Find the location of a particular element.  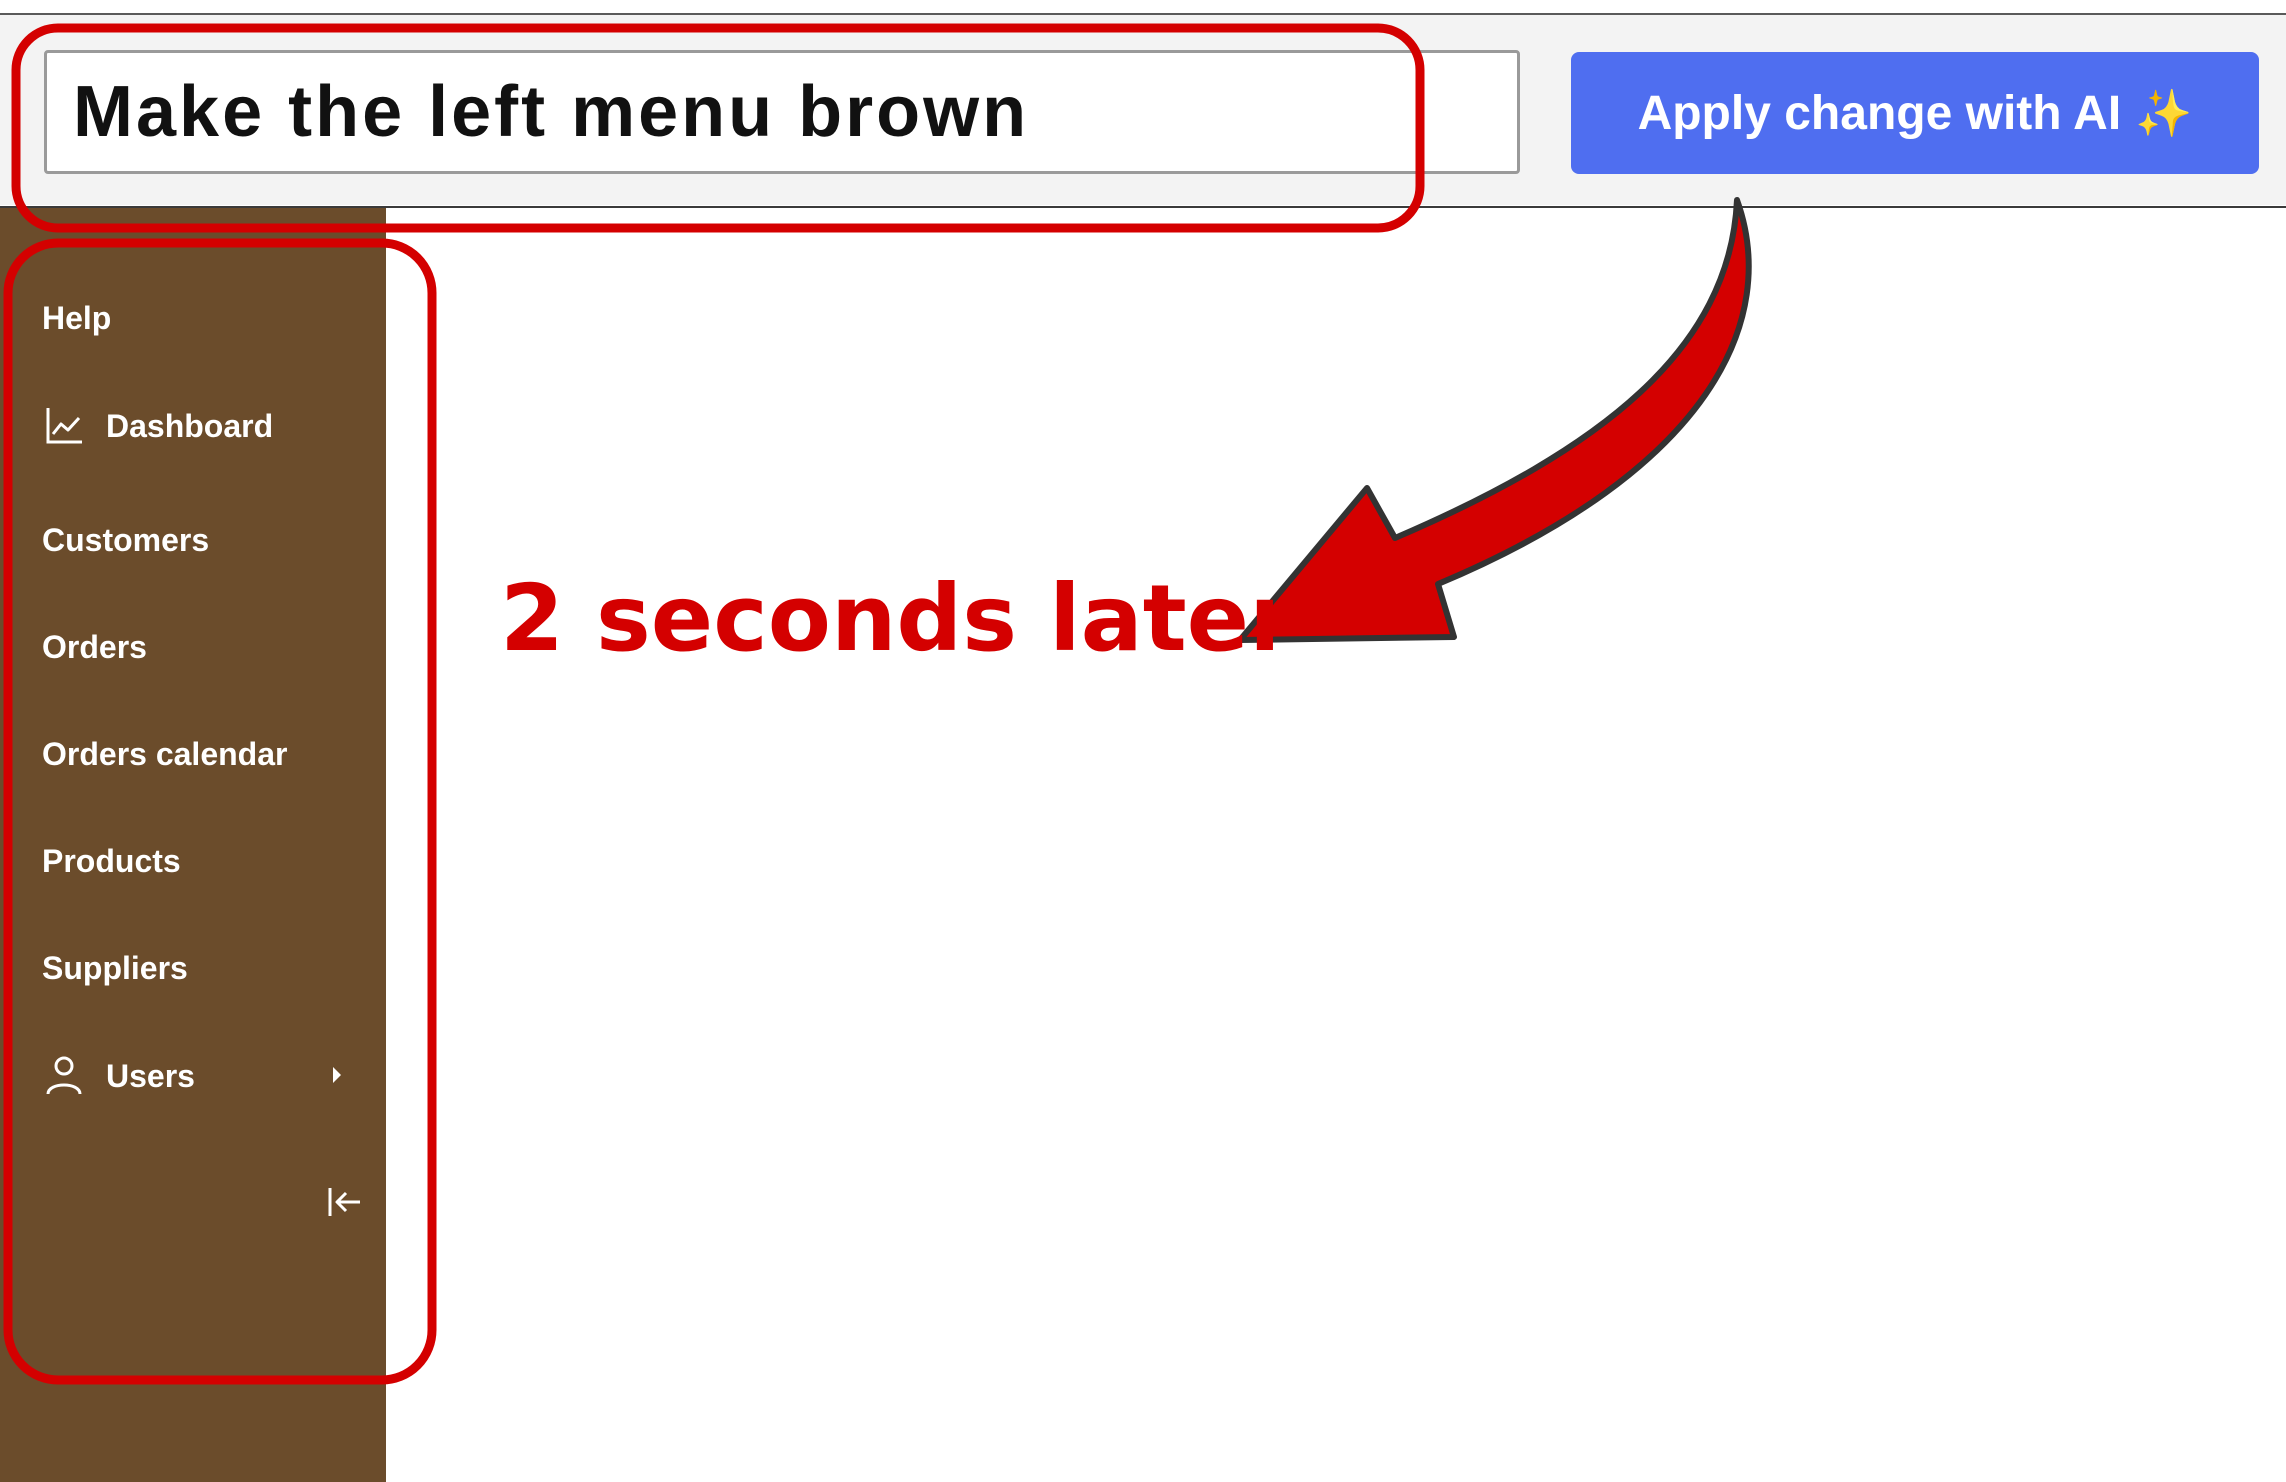

sidebar-item-label: Suppliers is located at coordinates (115, 968).